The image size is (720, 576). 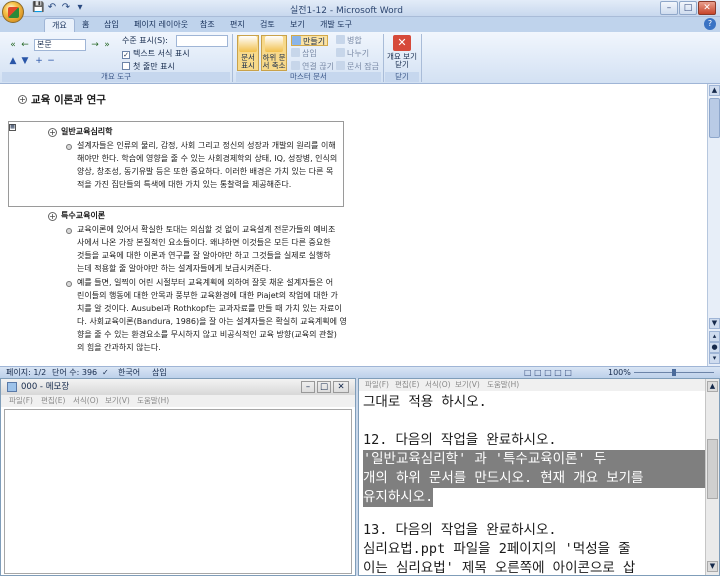 What do you see at coordinates (148, 66) in the screenshot?
I see `show-first-line-checkbox: 첫 줄만 표시` at bounding box center [148, 66].